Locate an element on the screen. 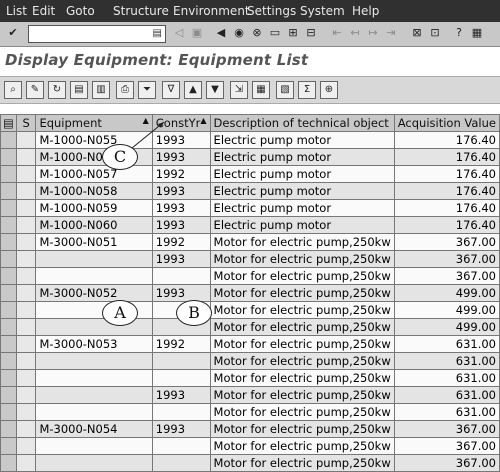  save-icon: ▣ is located at coordinates (197, 33).